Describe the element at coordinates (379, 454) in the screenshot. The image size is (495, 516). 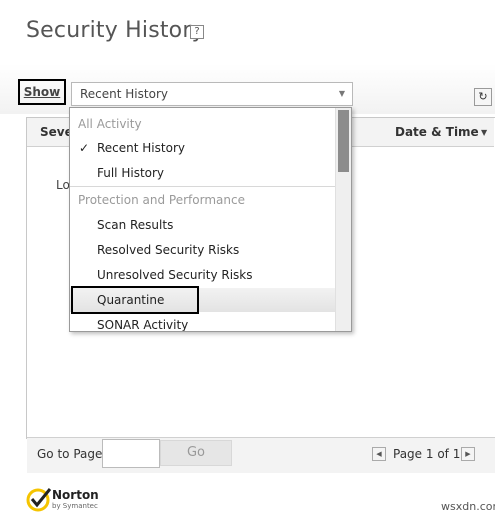
I see `prev-page-icon: ◀` at that location.